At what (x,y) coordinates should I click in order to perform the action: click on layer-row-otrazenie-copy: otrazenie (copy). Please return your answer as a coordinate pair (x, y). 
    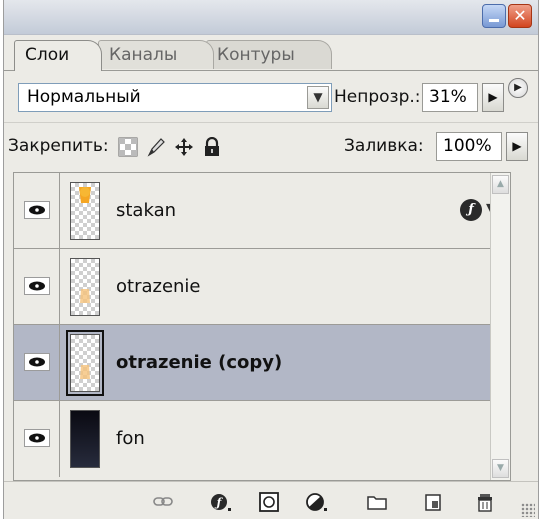
    Looking at the image, I should click on (262, 363).